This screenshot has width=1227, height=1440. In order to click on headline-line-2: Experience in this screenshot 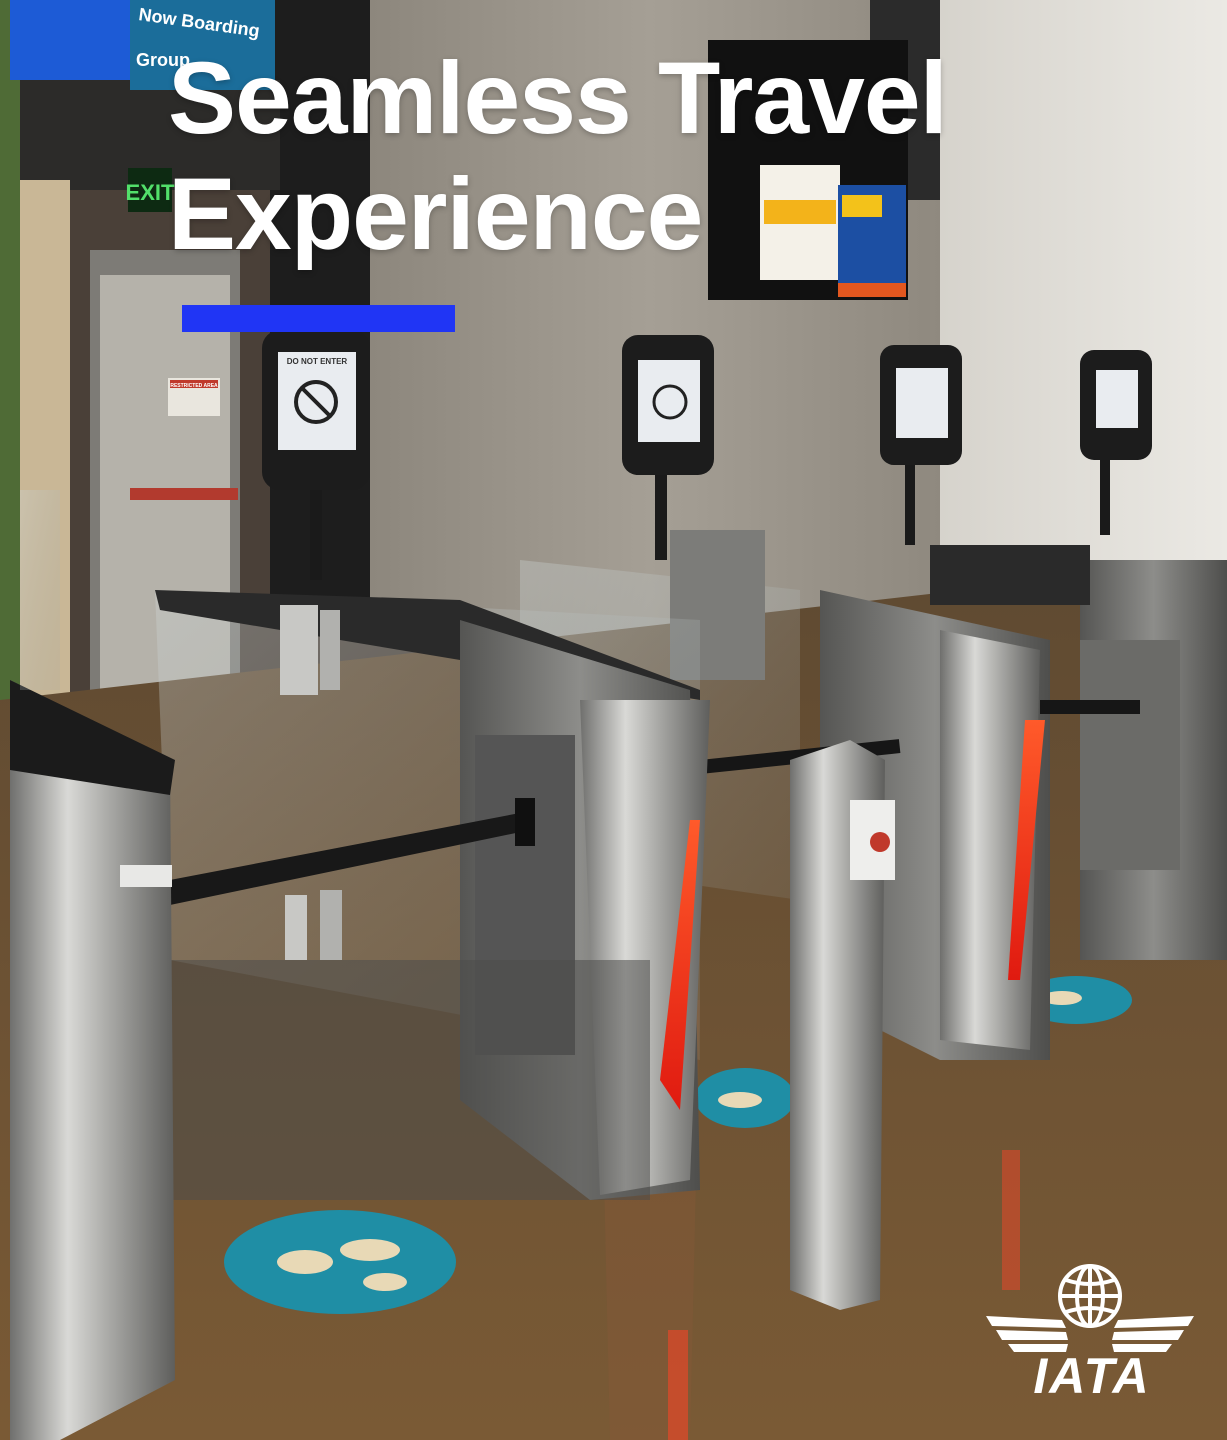, I will do `click(435, 214)`.